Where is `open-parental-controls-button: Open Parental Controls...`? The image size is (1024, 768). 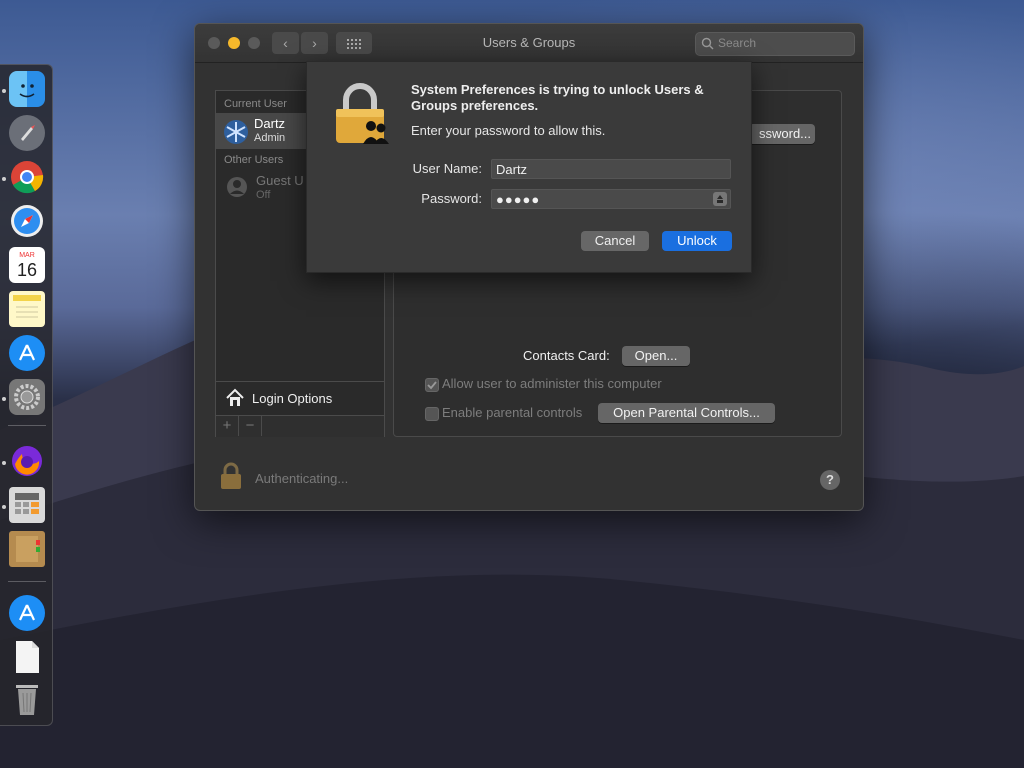 open-parental-controls-button: Open Parental Controls... is located at coordinates (686, 413).